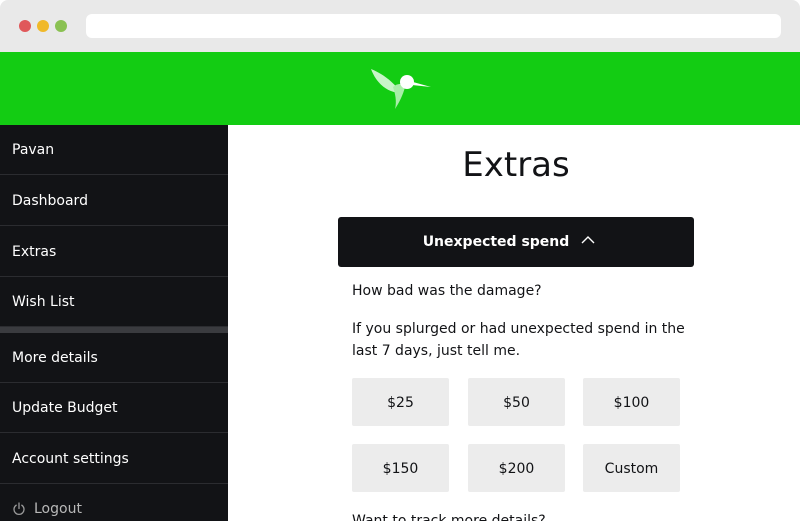 This screenshot has height=521, width=800. I want to click on amount-200-button: $200, so click(516, 468).